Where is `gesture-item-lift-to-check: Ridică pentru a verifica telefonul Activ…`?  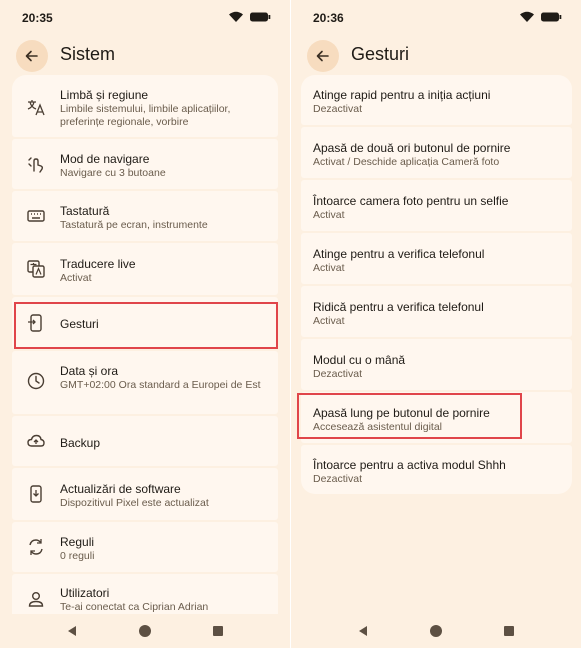
gesture-item-lift-to-check: Ridică pentru a verifica telefonul Activ… is located at coordinates (436, 311).